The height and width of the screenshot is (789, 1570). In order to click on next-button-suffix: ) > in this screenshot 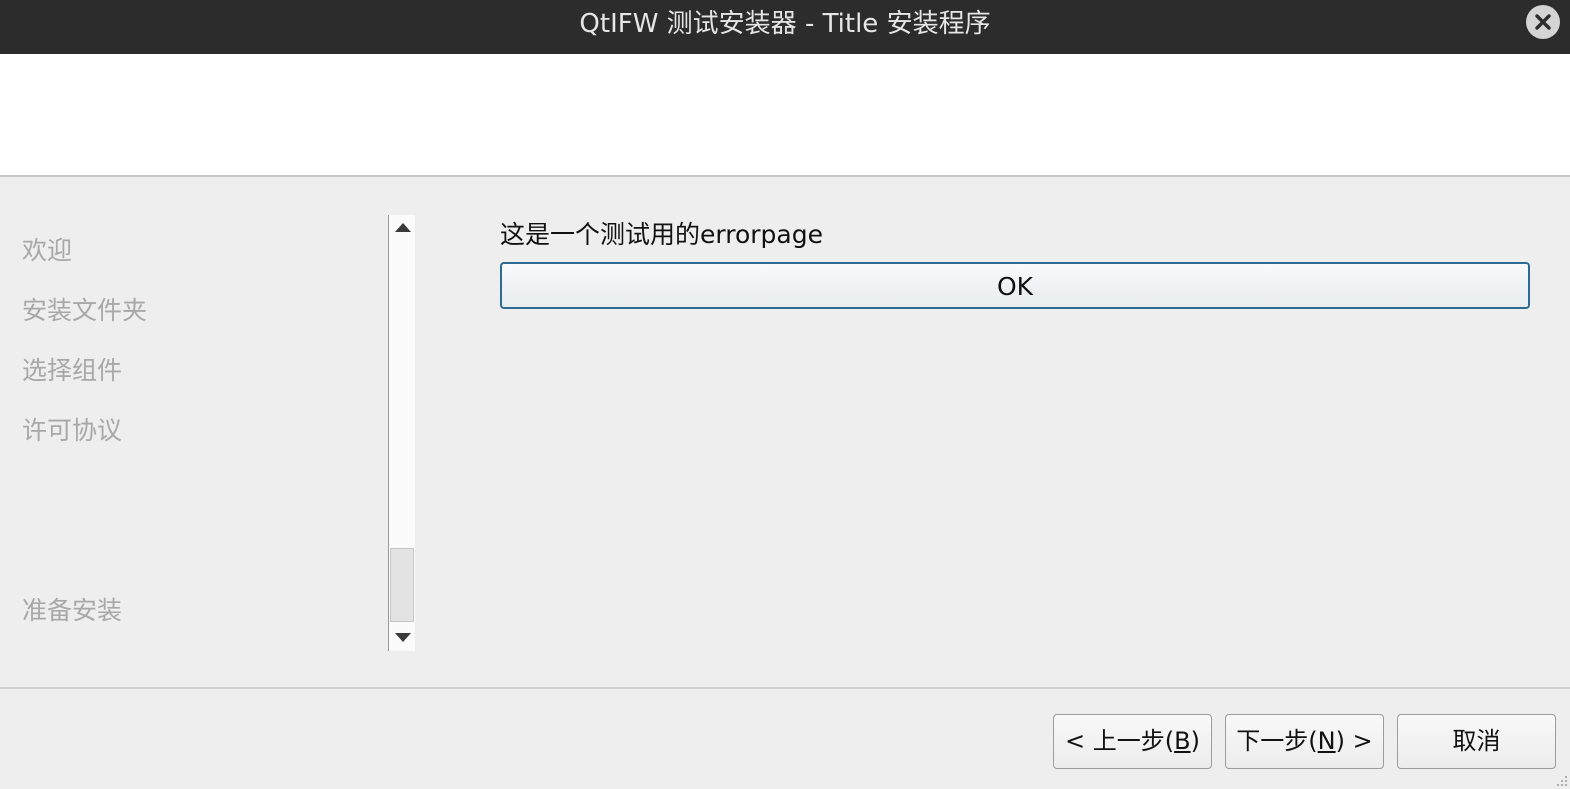, I will do `click(1354, 741)`.